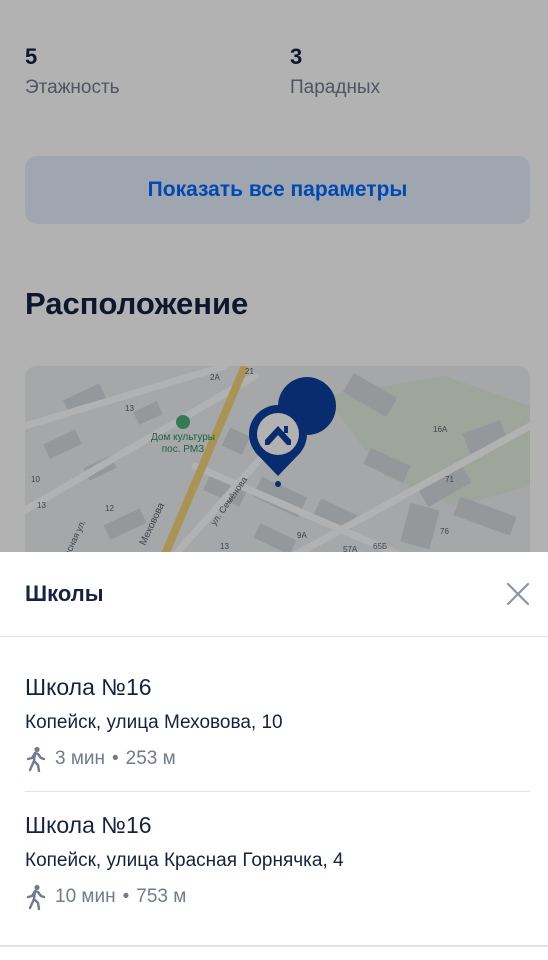  I want to click on walk-distance: 753 м, so click(161, 896).